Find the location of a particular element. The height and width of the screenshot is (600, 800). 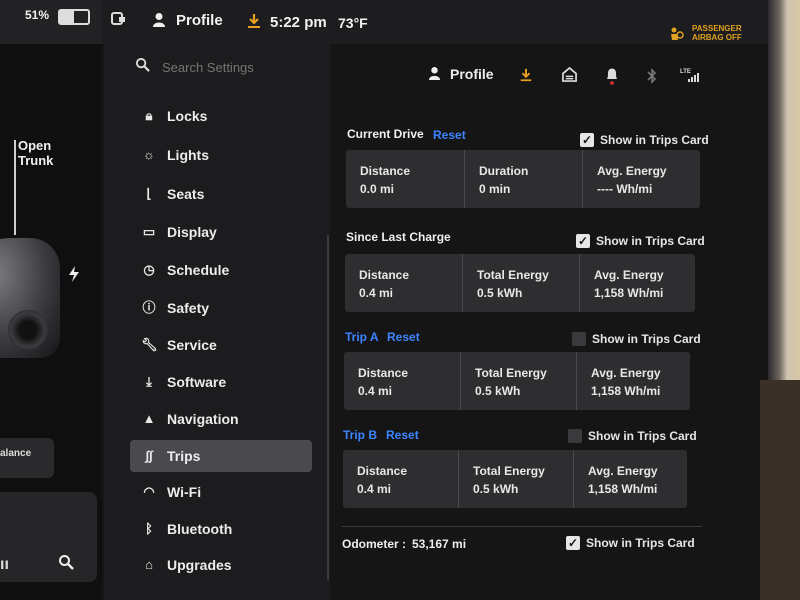

clock: 5:22 pm is located at coordinates (298, 22).